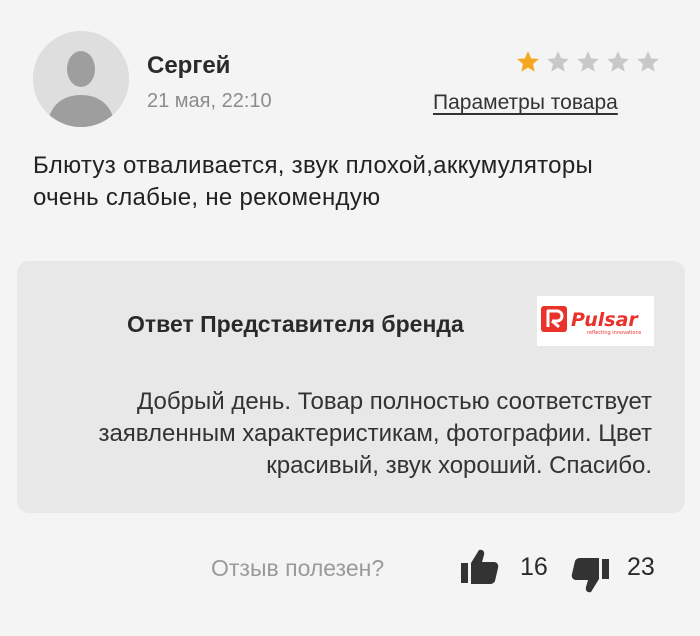 This screenshot has width=700, height=636. I want to click on brand-reply-title: Ответ Представителя бренда, so click(295, 324).